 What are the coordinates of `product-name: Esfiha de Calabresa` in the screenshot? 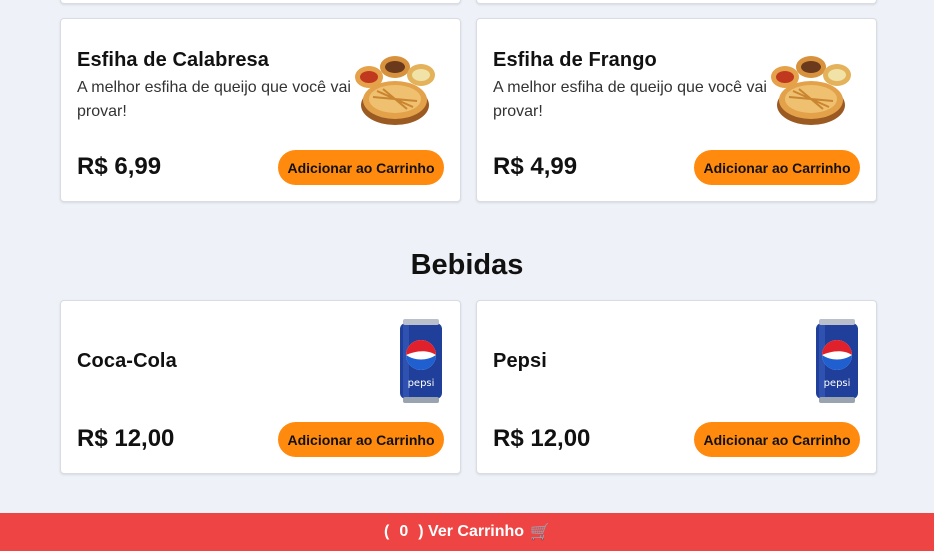 It's located at (173, 60).